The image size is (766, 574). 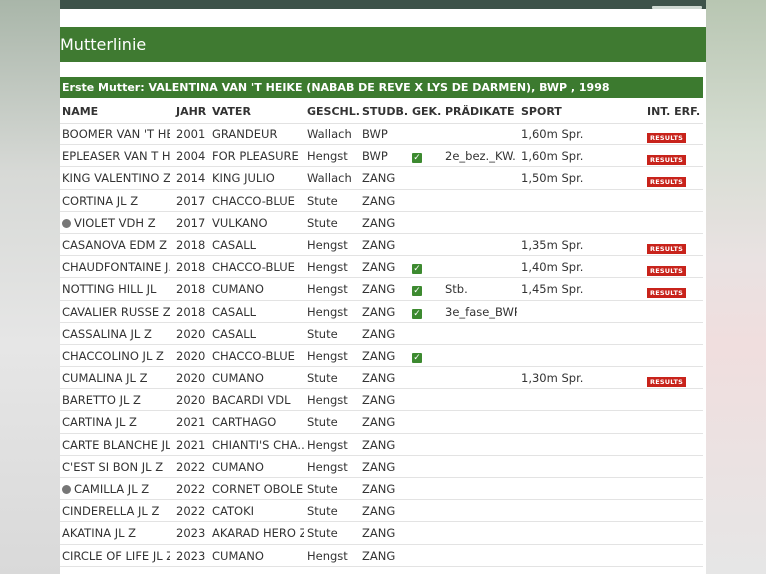 What do you see at coordinates (191, 156) in the screenshot?
I see `birth-year: 2004` at bounding box center [191, 156].